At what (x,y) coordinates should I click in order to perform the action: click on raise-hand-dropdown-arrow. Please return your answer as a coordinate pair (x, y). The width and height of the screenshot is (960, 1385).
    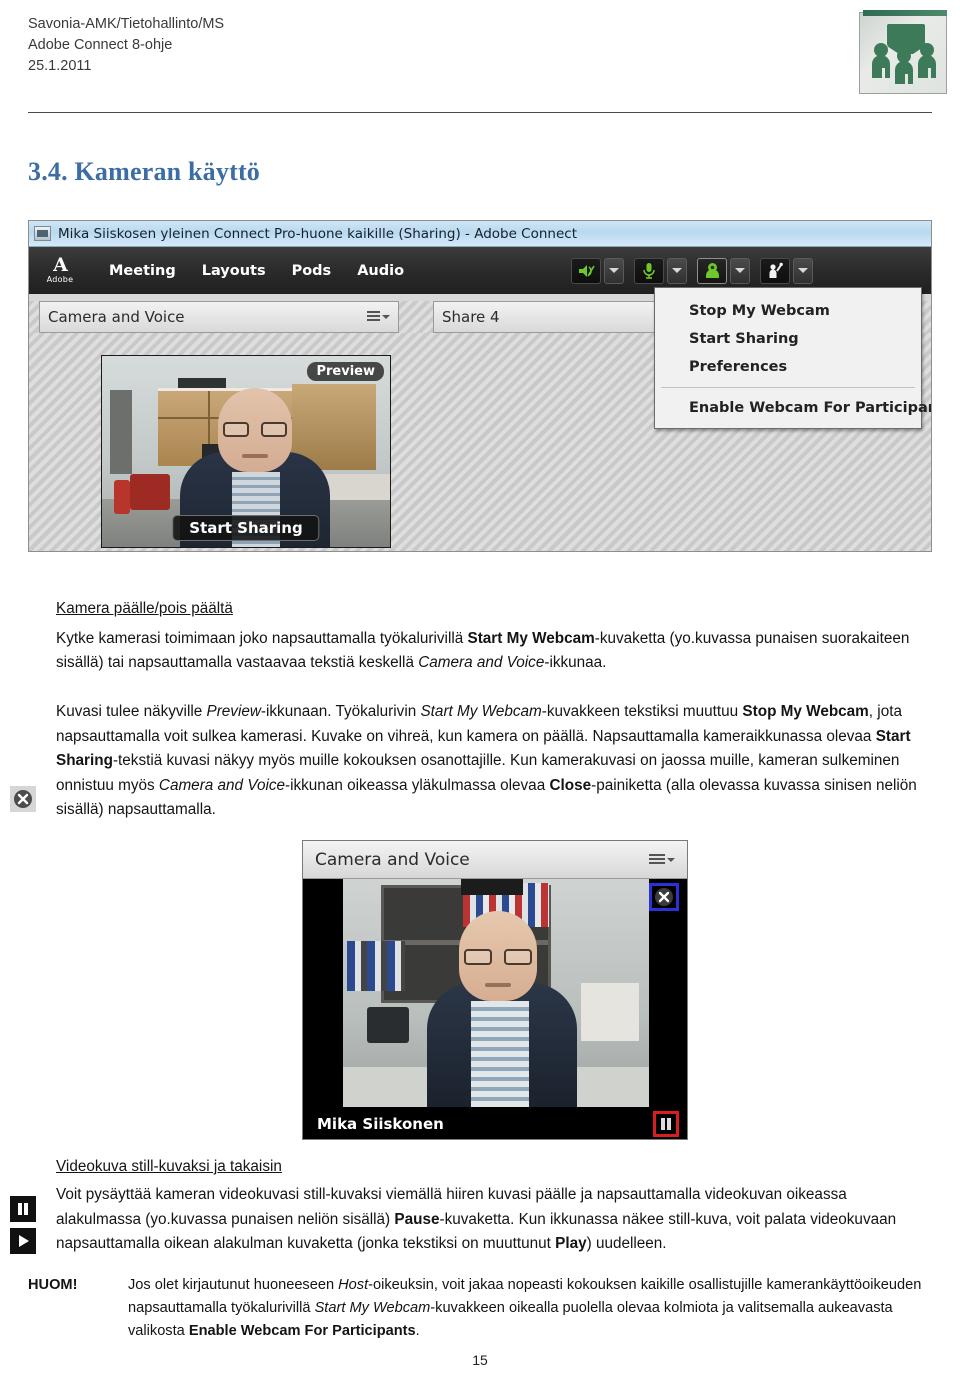
    Looking at the image, I should click on (803, 270).